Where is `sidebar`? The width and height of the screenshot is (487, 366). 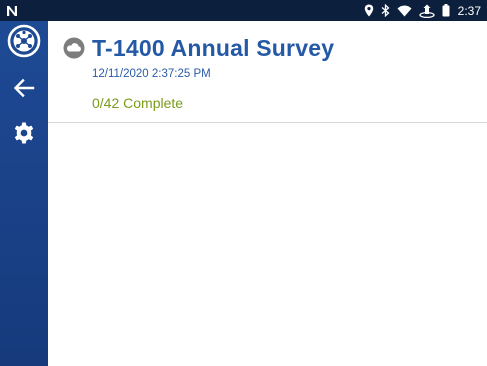
sidebar is located at coordinates (24, 193).